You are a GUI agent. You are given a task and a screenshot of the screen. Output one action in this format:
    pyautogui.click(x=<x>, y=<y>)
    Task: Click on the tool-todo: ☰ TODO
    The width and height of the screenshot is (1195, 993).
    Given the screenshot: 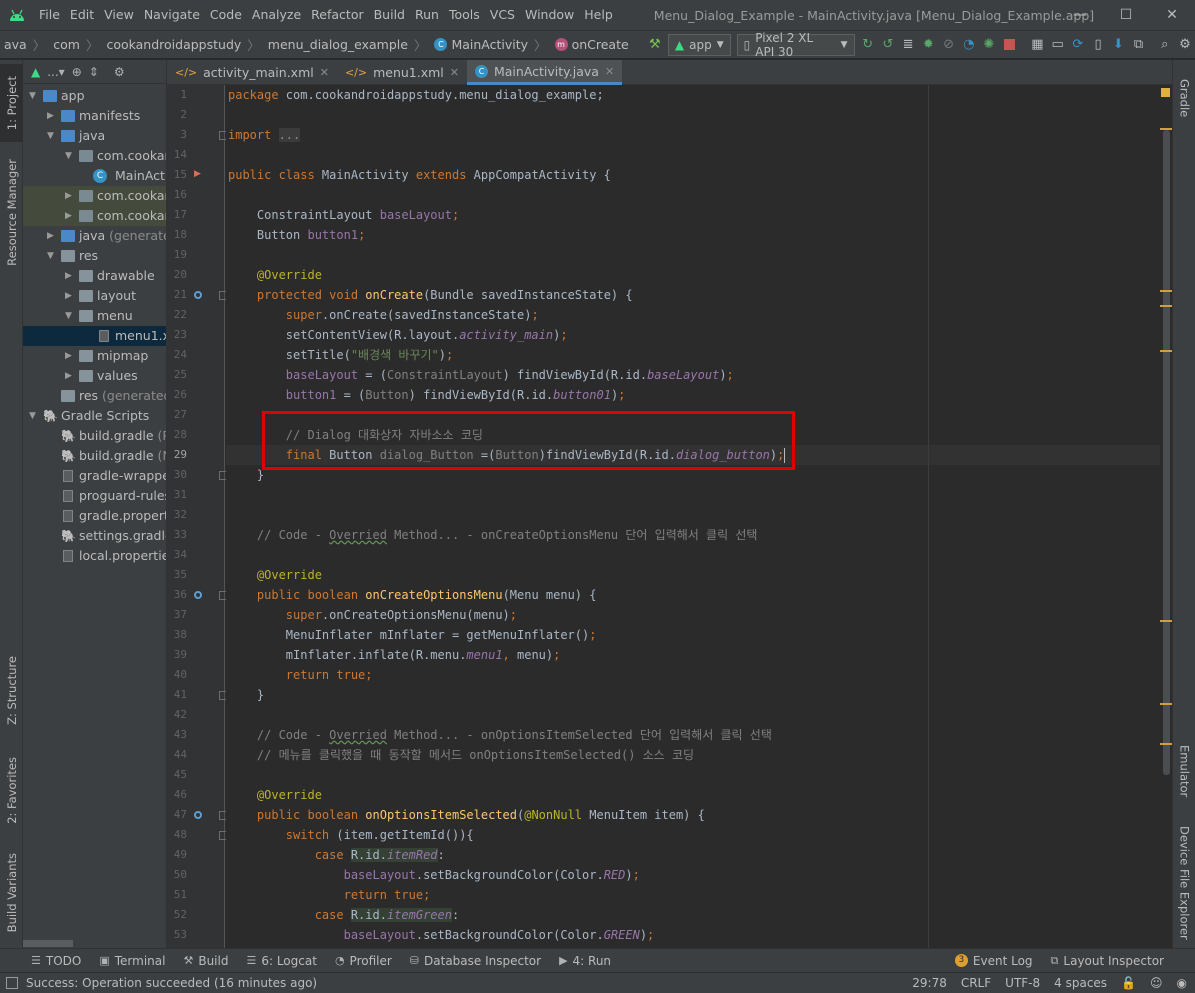 What is the action you would take?
    pyautogui.click(x=56, y=961)
    